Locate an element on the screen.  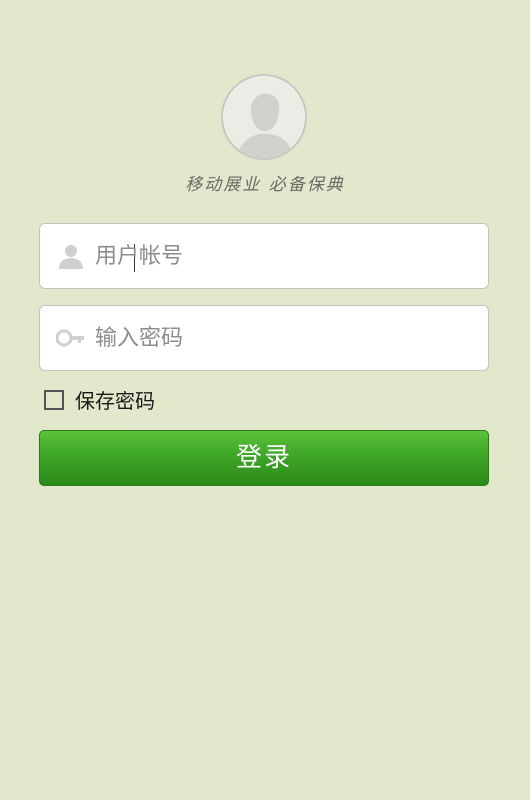
key-icon is located at coordinates (70, 338).